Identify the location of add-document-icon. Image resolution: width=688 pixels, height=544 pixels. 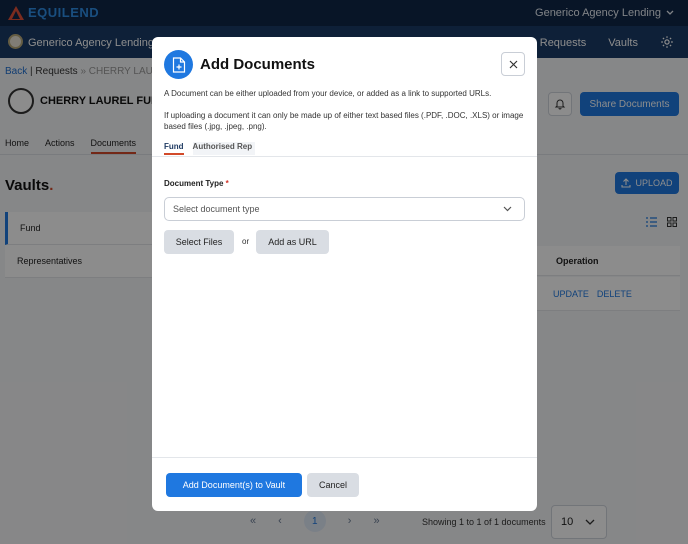
(178, 64).